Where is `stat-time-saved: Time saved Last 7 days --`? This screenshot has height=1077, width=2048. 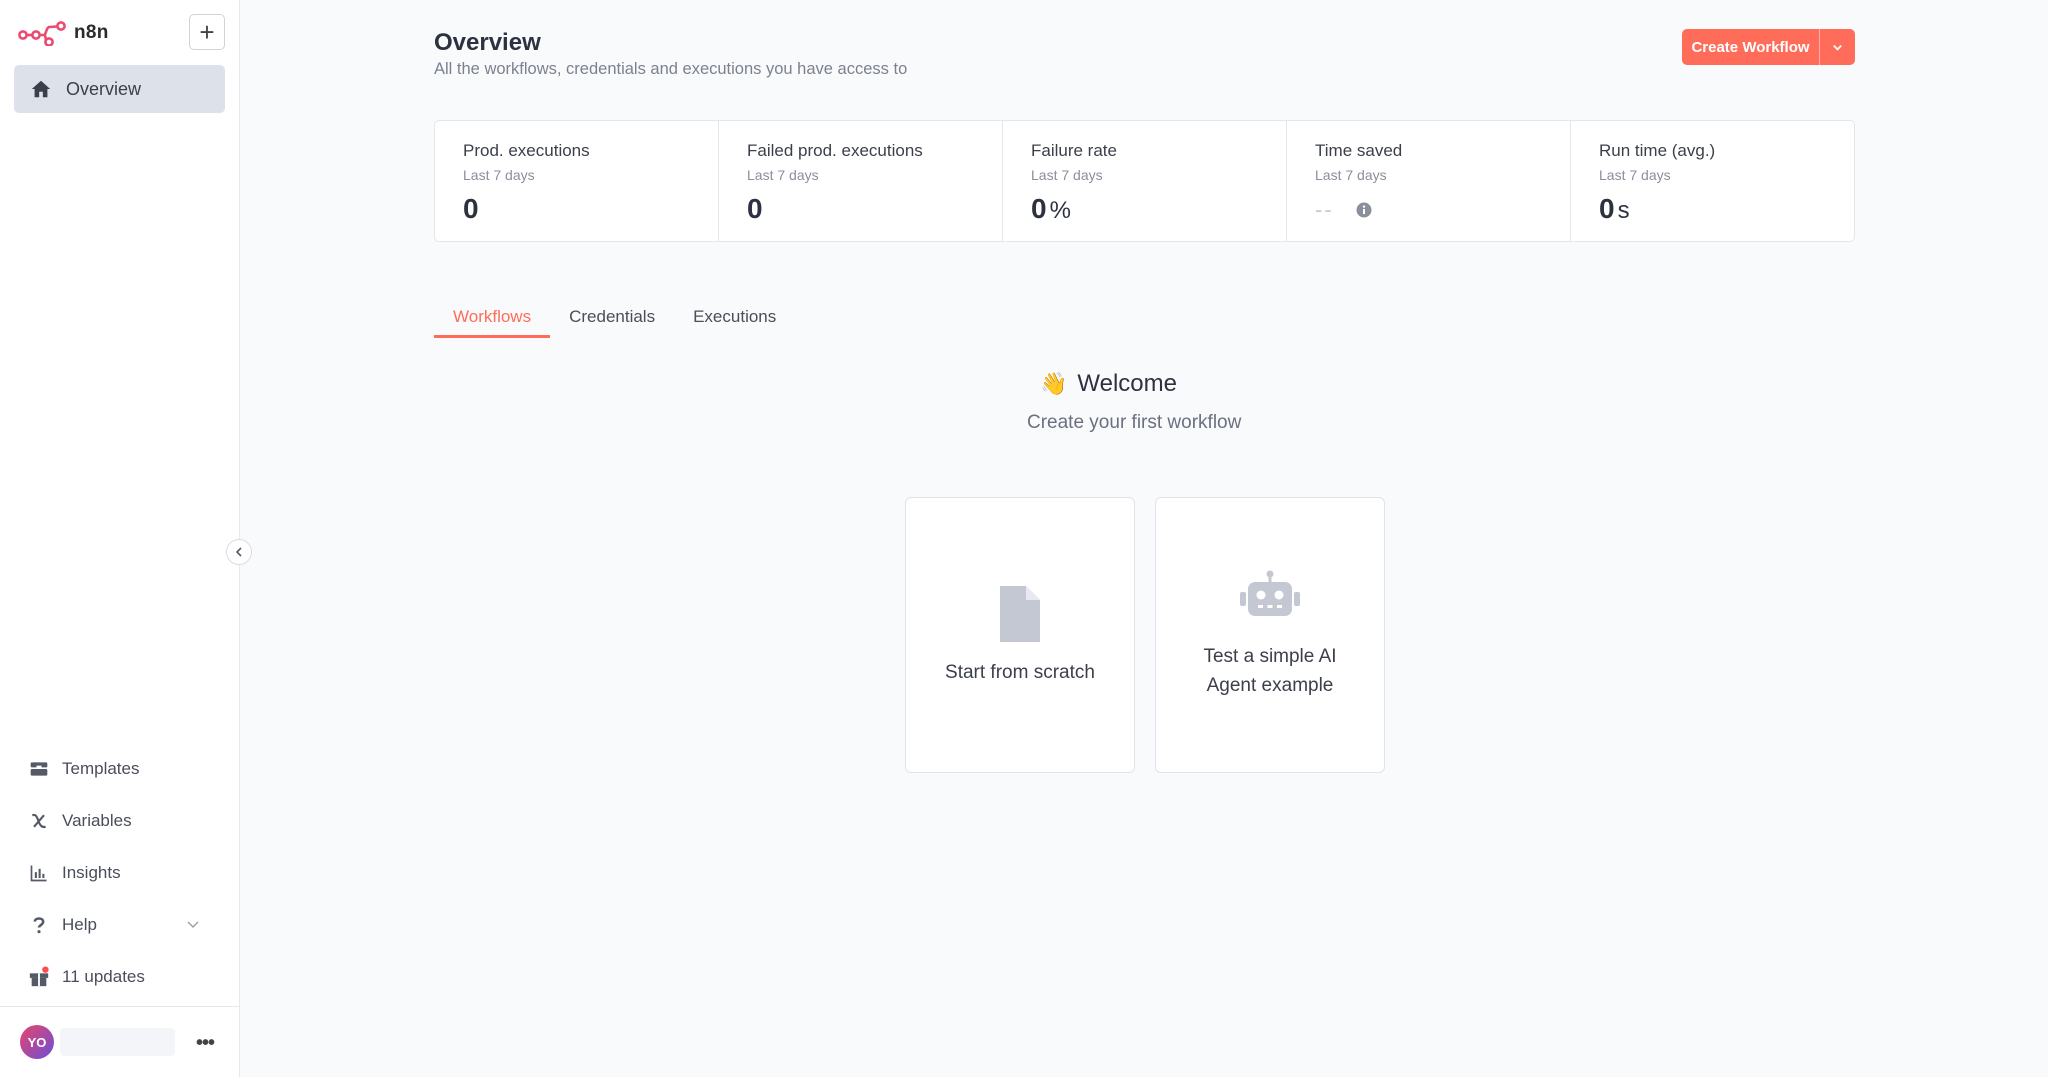 stat-time-saved: Time saved Last 7 days -- is located at coordinates (1429, 181).